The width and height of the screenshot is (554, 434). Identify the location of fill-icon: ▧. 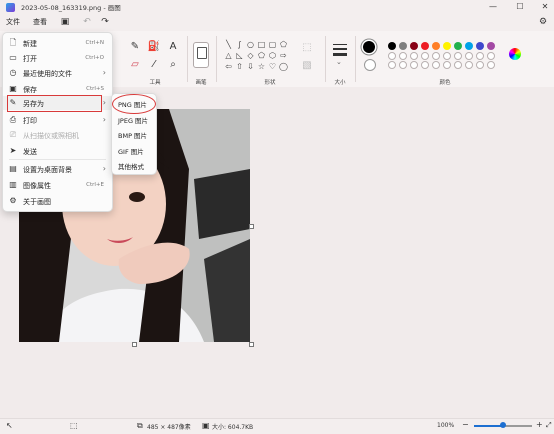
(307, 66).